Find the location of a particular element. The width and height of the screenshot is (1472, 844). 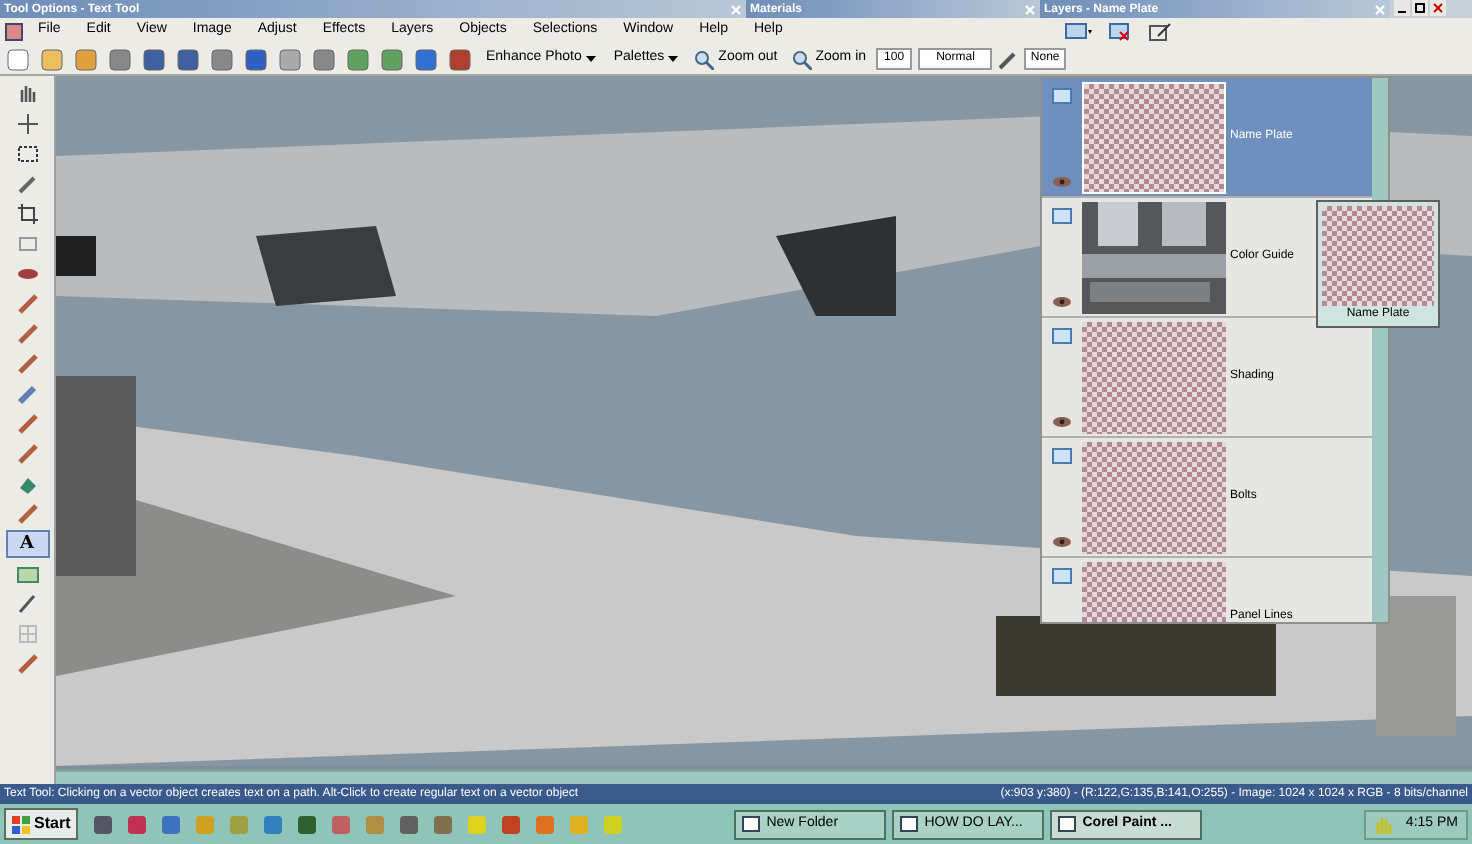

grid-tool-icon is located at coordinates (27, 634).